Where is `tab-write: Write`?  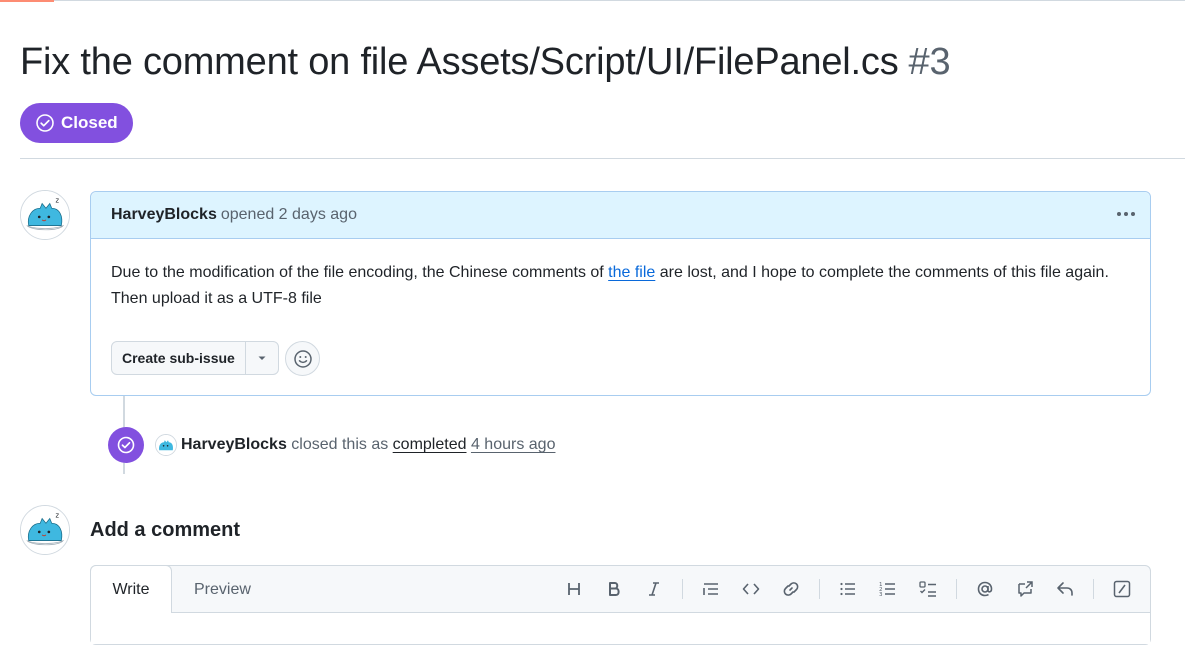
tab-write: Write is located at coordinates (131, 589).